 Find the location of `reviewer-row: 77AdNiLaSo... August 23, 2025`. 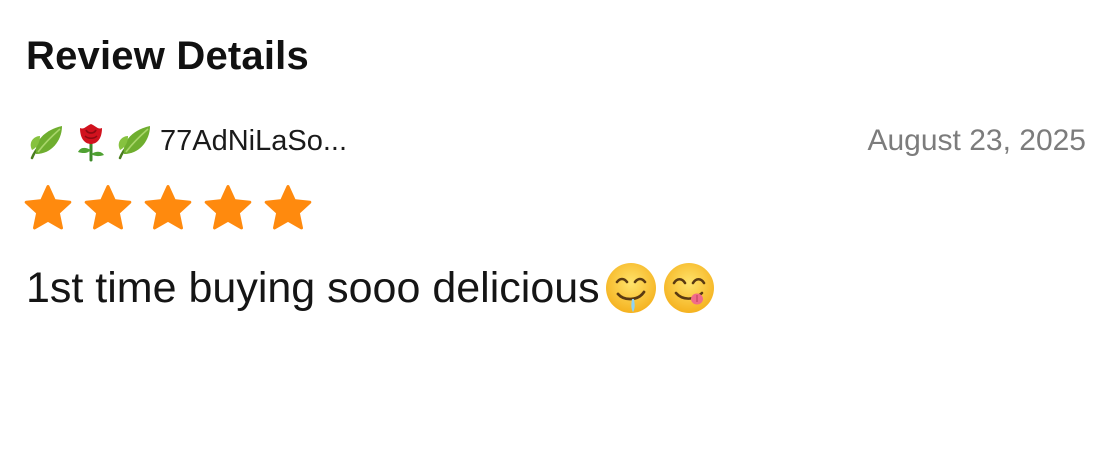

reviewer-row: 77AdNiLaSo... August 23, 2025 is located at coordinates (556, 141).